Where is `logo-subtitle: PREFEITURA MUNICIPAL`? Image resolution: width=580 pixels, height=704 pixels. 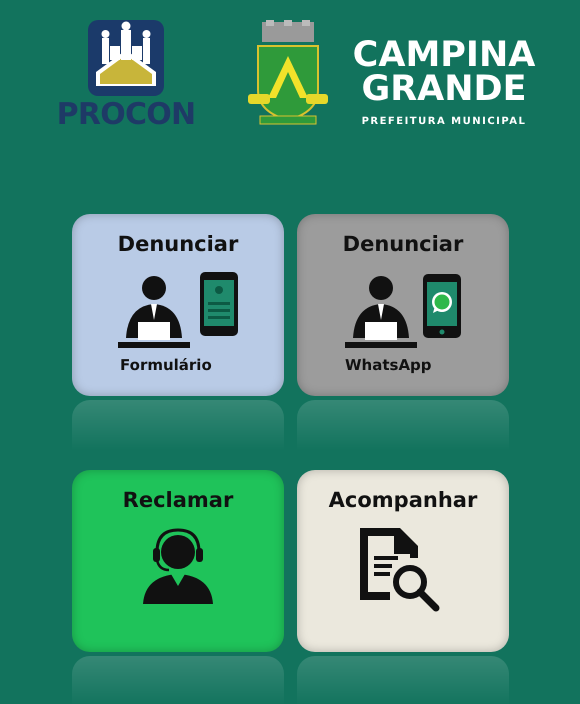 logo-subtitle: PREFEITURA MUNICIPAL is located at coordinates (444, 122).